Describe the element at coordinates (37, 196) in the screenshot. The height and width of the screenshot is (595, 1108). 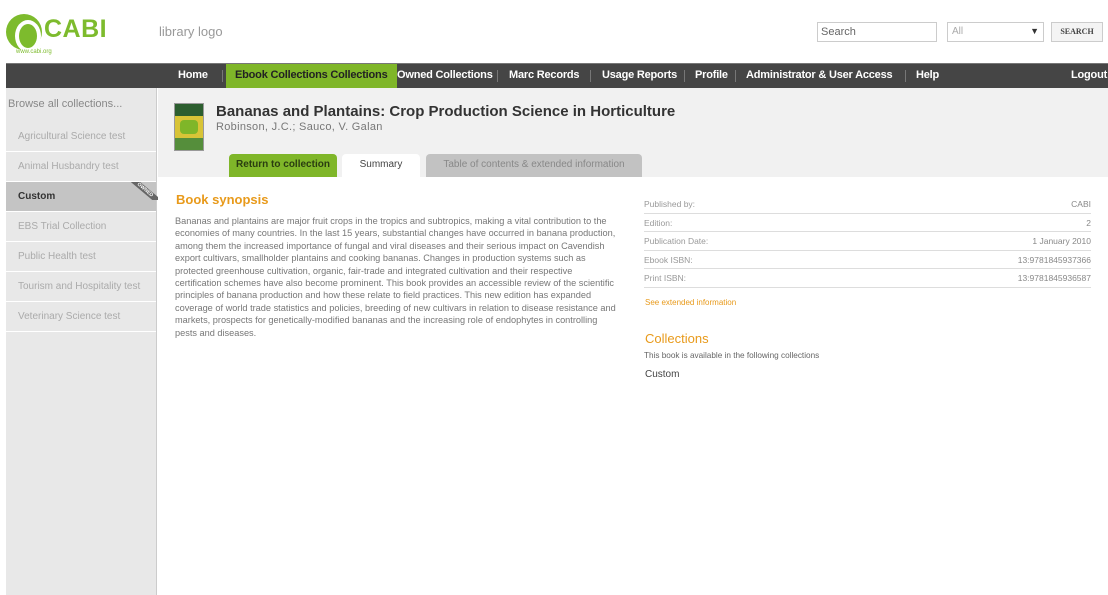
I see `sidebar-item-label: Custom` at that location.